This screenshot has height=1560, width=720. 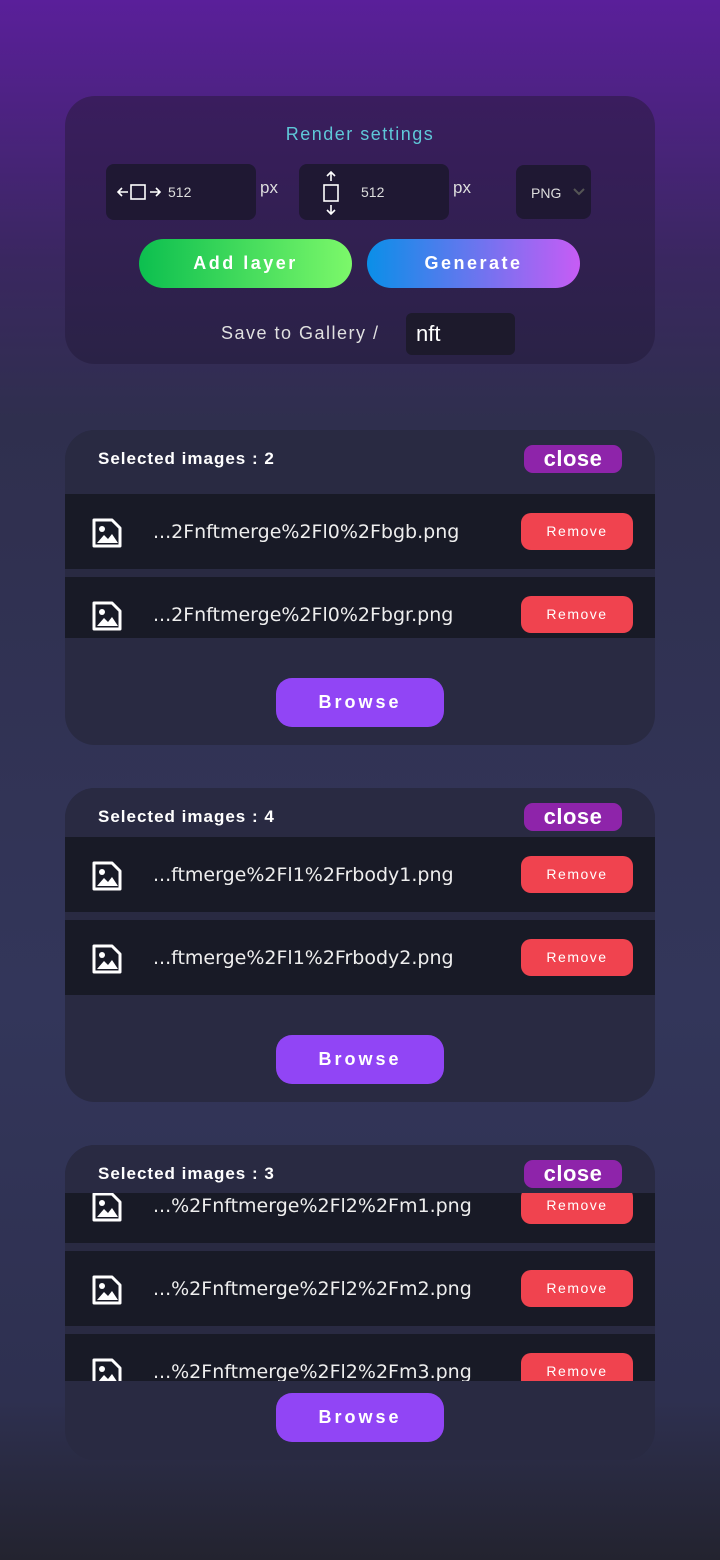 What do you see at coordinates (360, 812) in the screenshot?
I see `layer-header: Selected images : 4 close` at bounding box center [360, 812].